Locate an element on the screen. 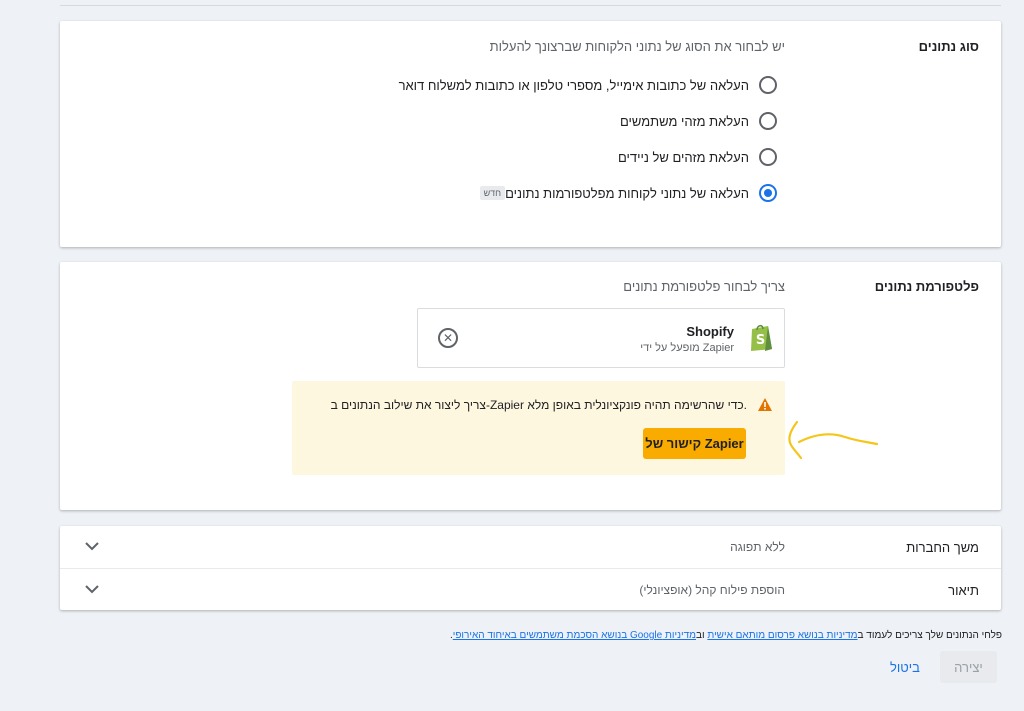 The height and width of the screenshot is (711, 1024). zapier-link-button: קישור של Zapier is located at coordinates (694, 443).